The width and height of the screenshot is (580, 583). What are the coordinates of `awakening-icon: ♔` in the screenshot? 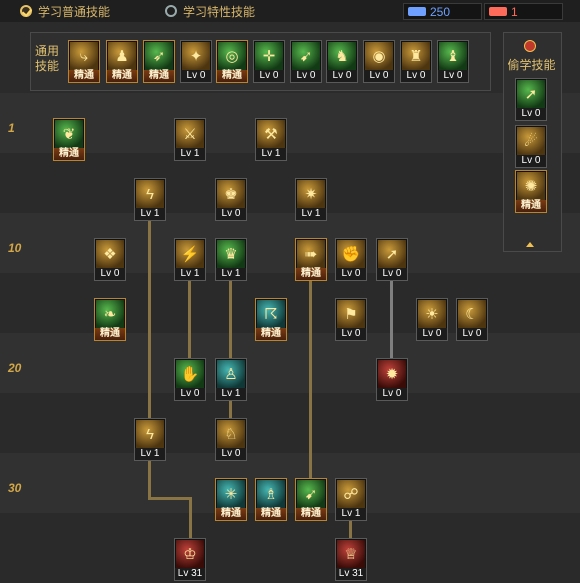 It's located at (190, 554).